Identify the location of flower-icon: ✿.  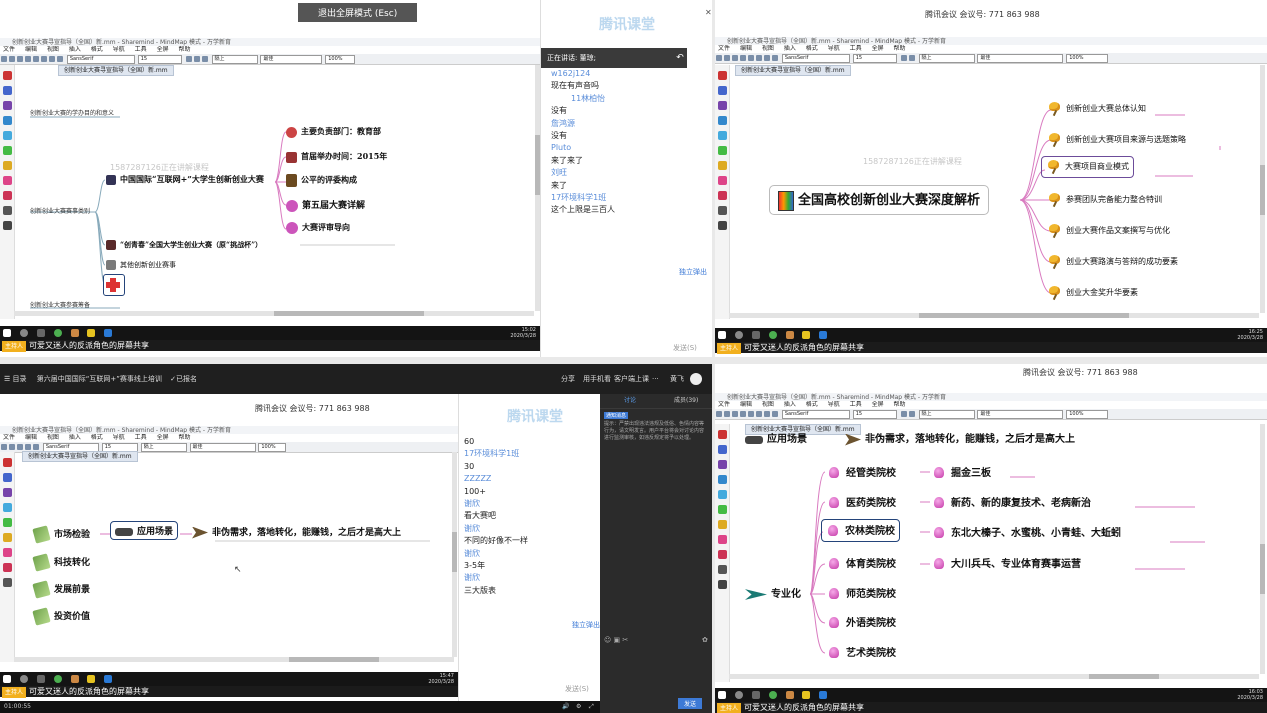
(705, 640).